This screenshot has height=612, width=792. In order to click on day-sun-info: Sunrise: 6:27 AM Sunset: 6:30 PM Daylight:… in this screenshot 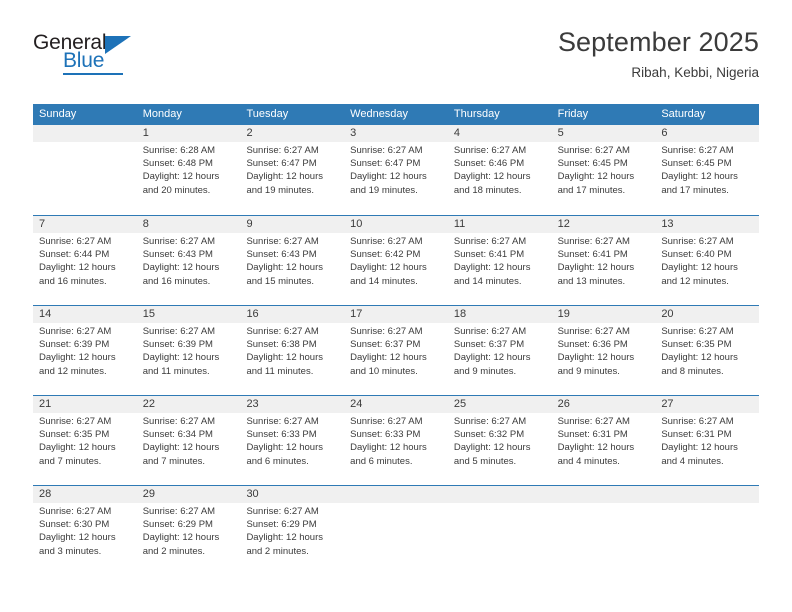, I will do `click(86, 531)`.